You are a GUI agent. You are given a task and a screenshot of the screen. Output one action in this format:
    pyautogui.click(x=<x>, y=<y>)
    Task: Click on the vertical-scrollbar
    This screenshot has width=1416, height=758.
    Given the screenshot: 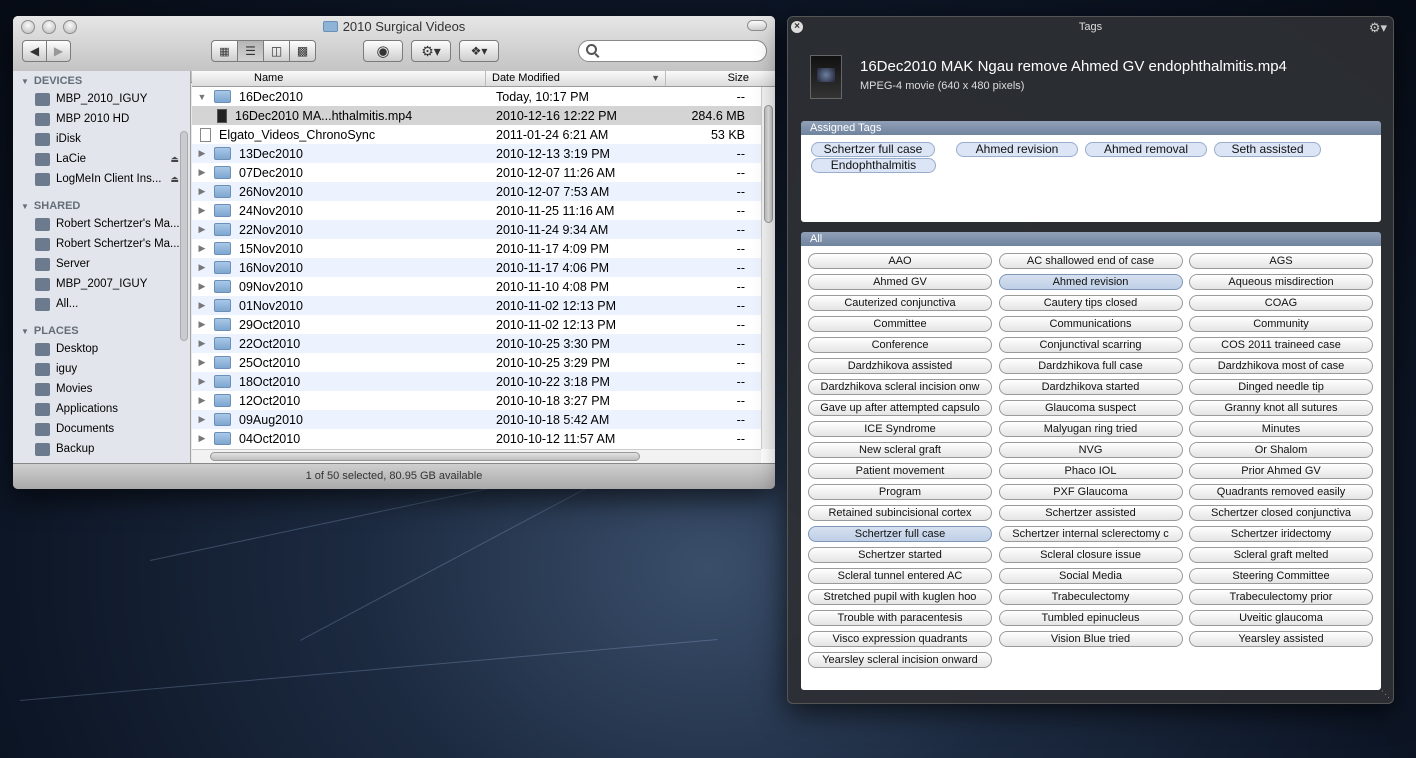 What is the action you would take?
    pyautogui.click(x=768, y=268)
    